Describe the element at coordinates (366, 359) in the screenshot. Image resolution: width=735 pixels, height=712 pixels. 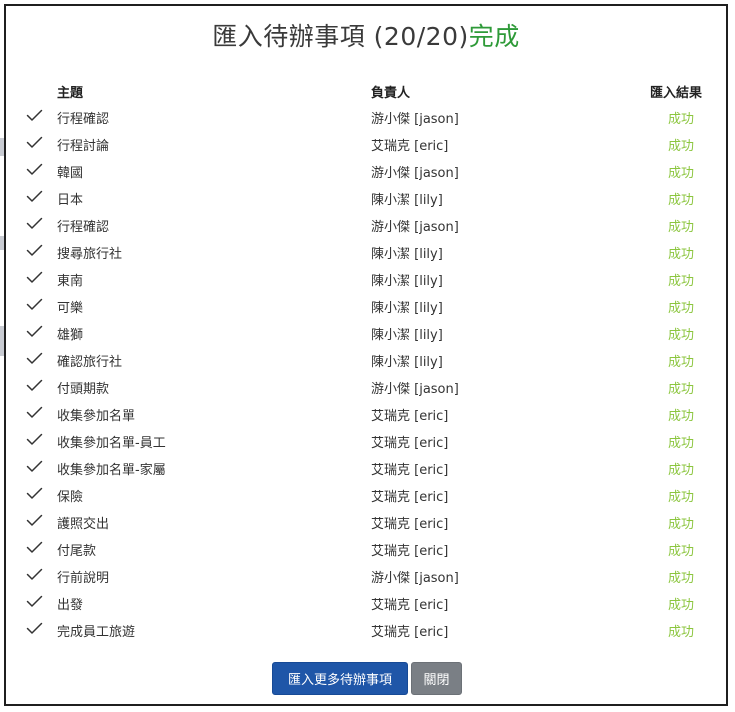
I see `table-row: 確認旅行社 陳小潔 [lily] 成功` at that location.